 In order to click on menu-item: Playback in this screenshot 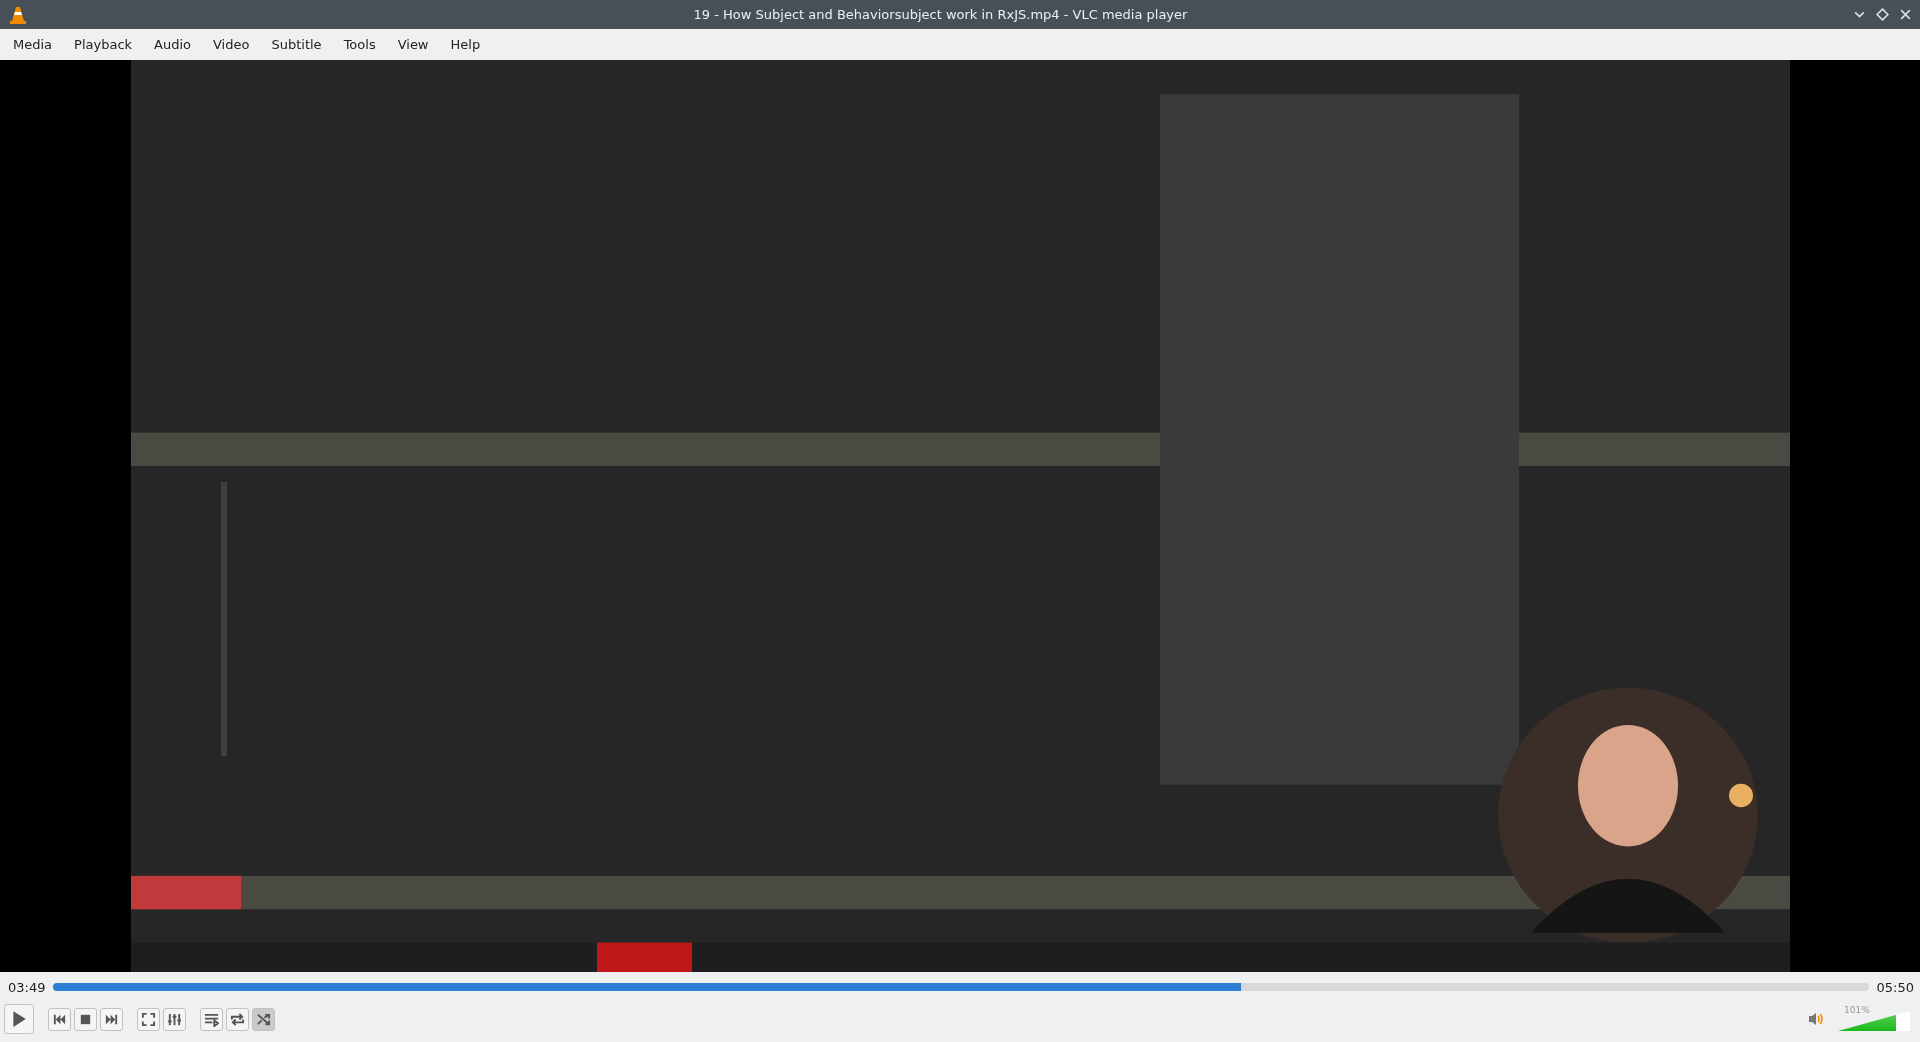, I will do `click(103, 44)`.